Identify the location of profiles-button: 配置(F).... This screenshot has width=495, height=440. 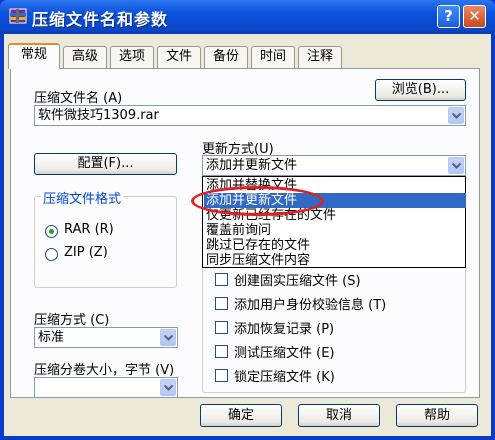
(105, 164).